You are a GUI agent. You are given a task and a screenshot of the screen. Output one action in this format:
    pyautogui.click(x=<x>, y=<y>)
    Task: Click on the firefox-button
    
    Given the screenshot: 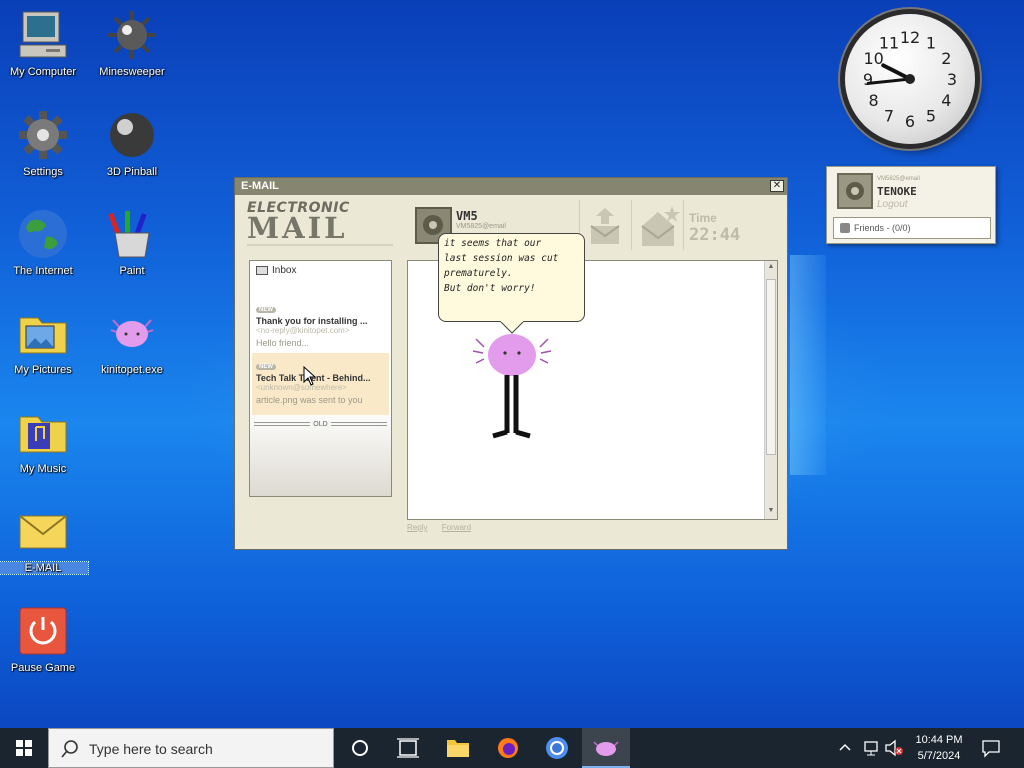 What is the action you would take?
    pyautogui.click(x=508, y=748)
    